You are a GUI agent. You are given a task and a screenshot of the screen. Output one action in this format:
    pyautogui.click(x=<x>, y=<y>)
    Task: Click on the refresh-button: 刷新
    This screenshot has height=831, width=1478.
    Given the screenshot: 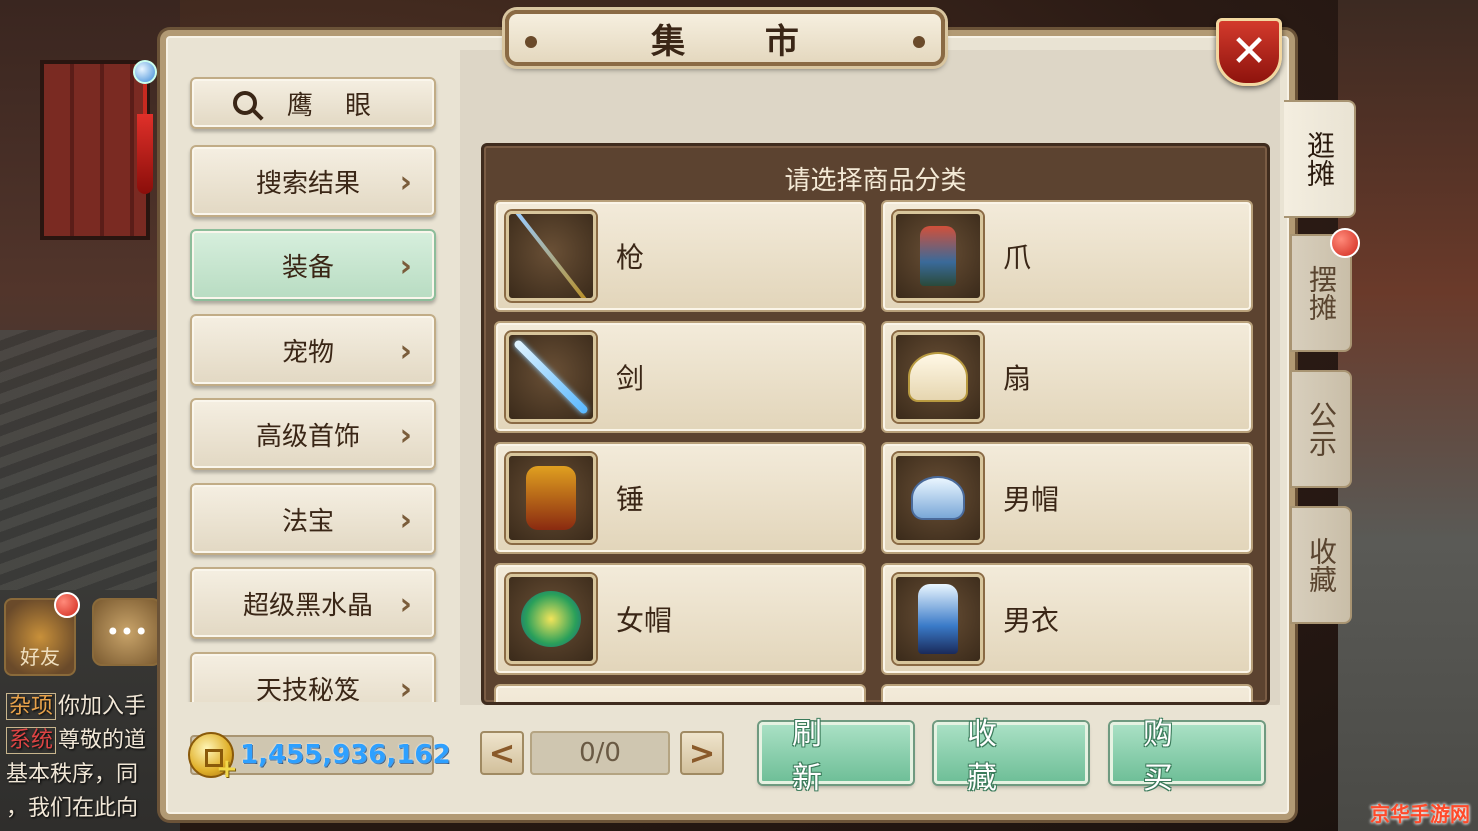 What is the action you would take?
    pyautogui.click(x=836, y=756)
    